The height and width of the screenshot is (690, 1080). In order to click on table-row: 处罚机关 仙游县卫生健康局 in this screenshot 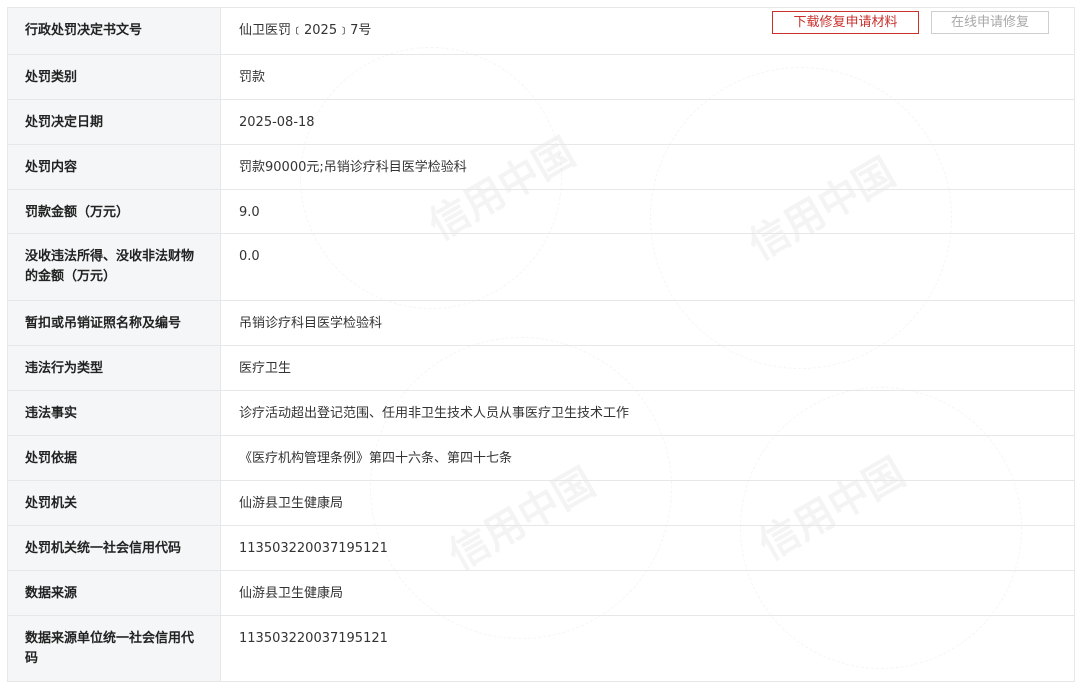, I will do `click(541, 503)`.